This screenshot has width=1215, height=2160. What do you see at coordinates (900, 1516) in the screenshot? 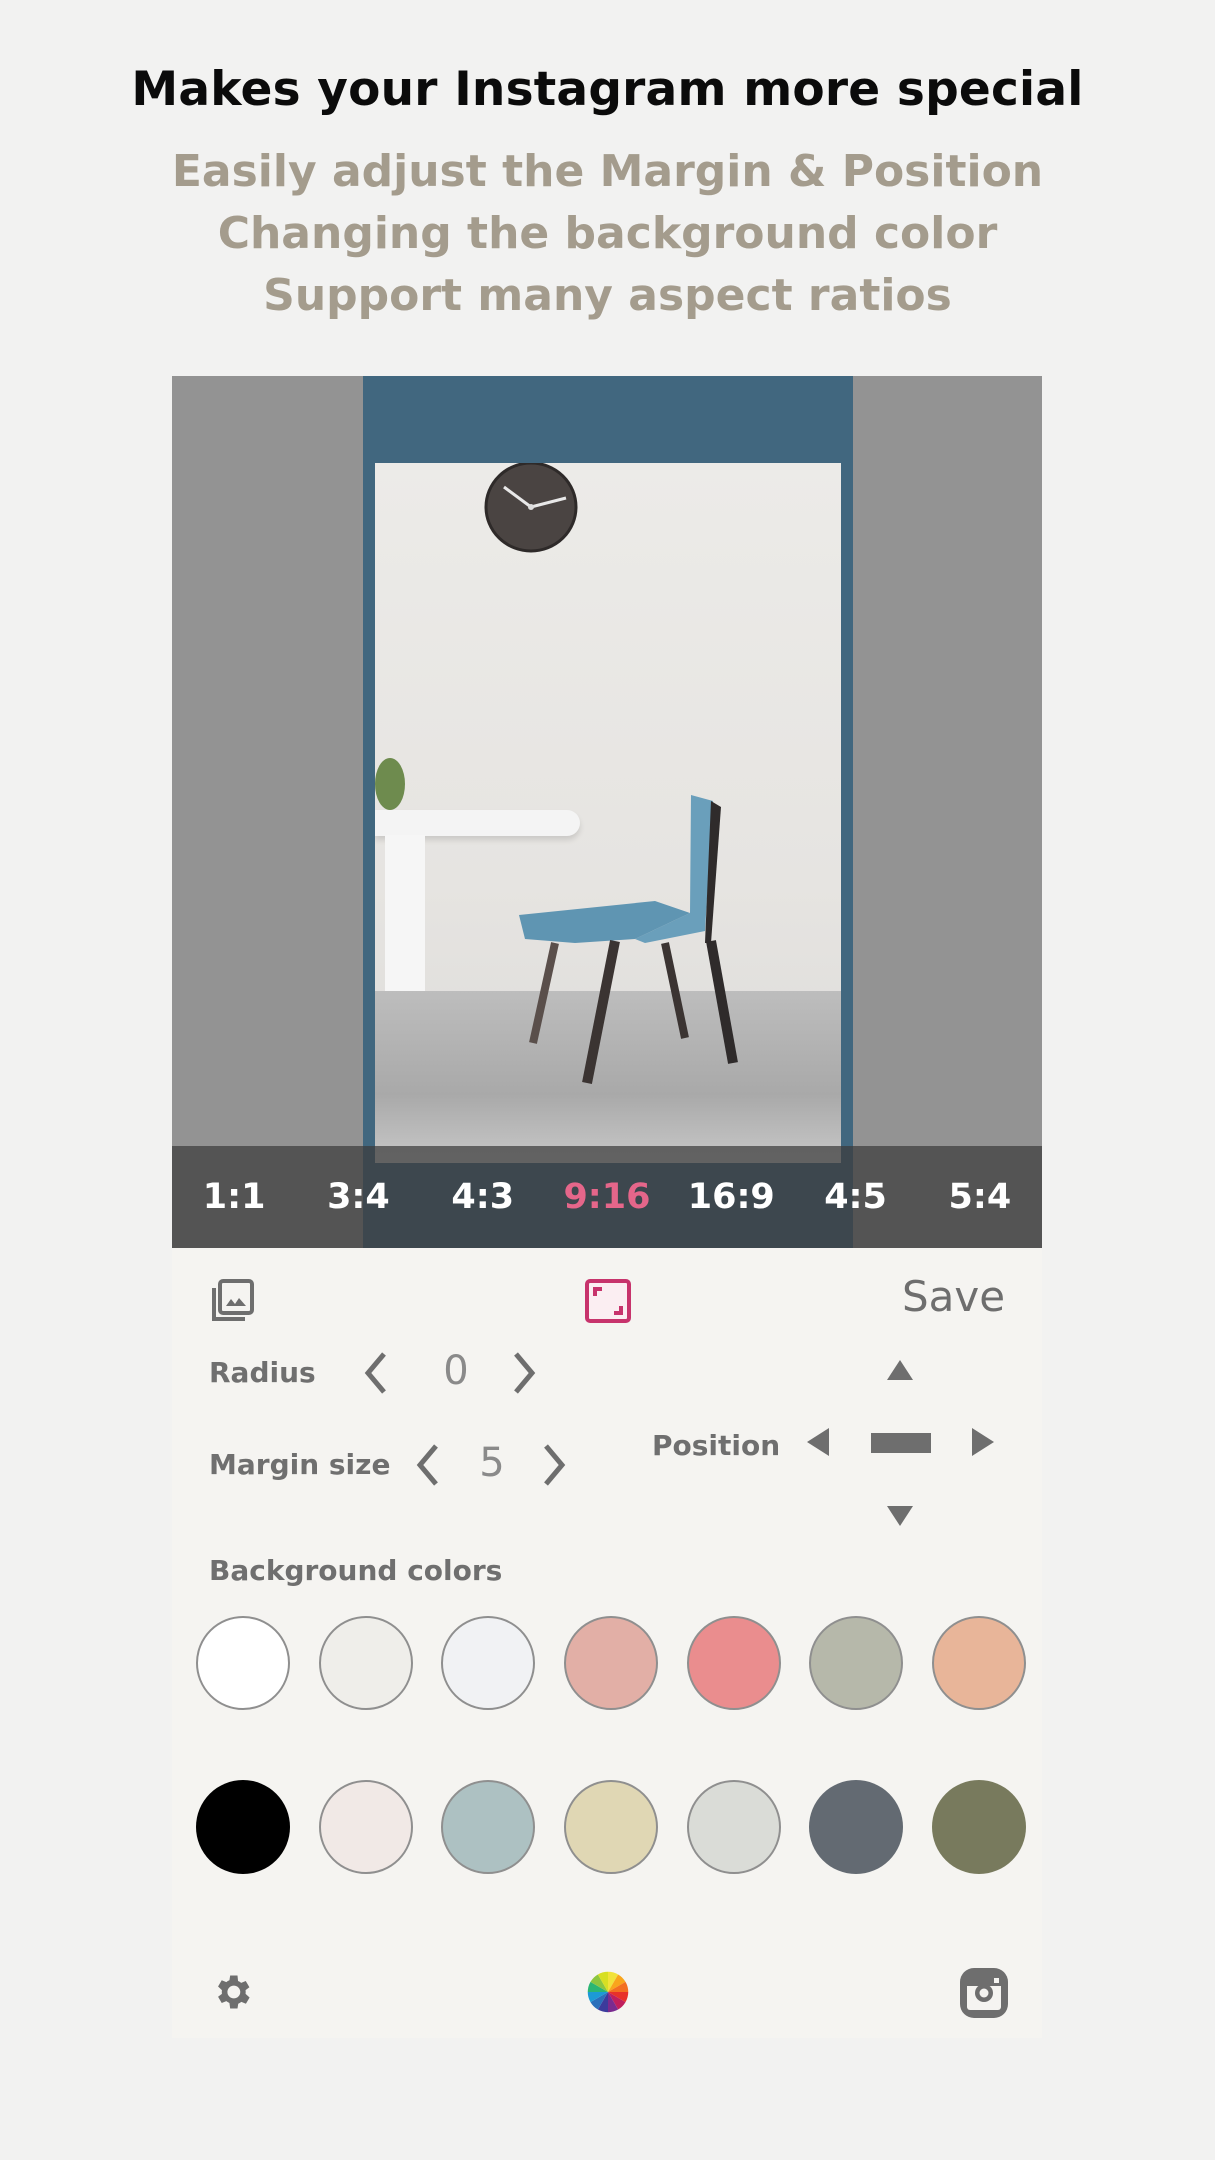
I see `position-down-arrow-icon` at bounding box center [900, 1516].